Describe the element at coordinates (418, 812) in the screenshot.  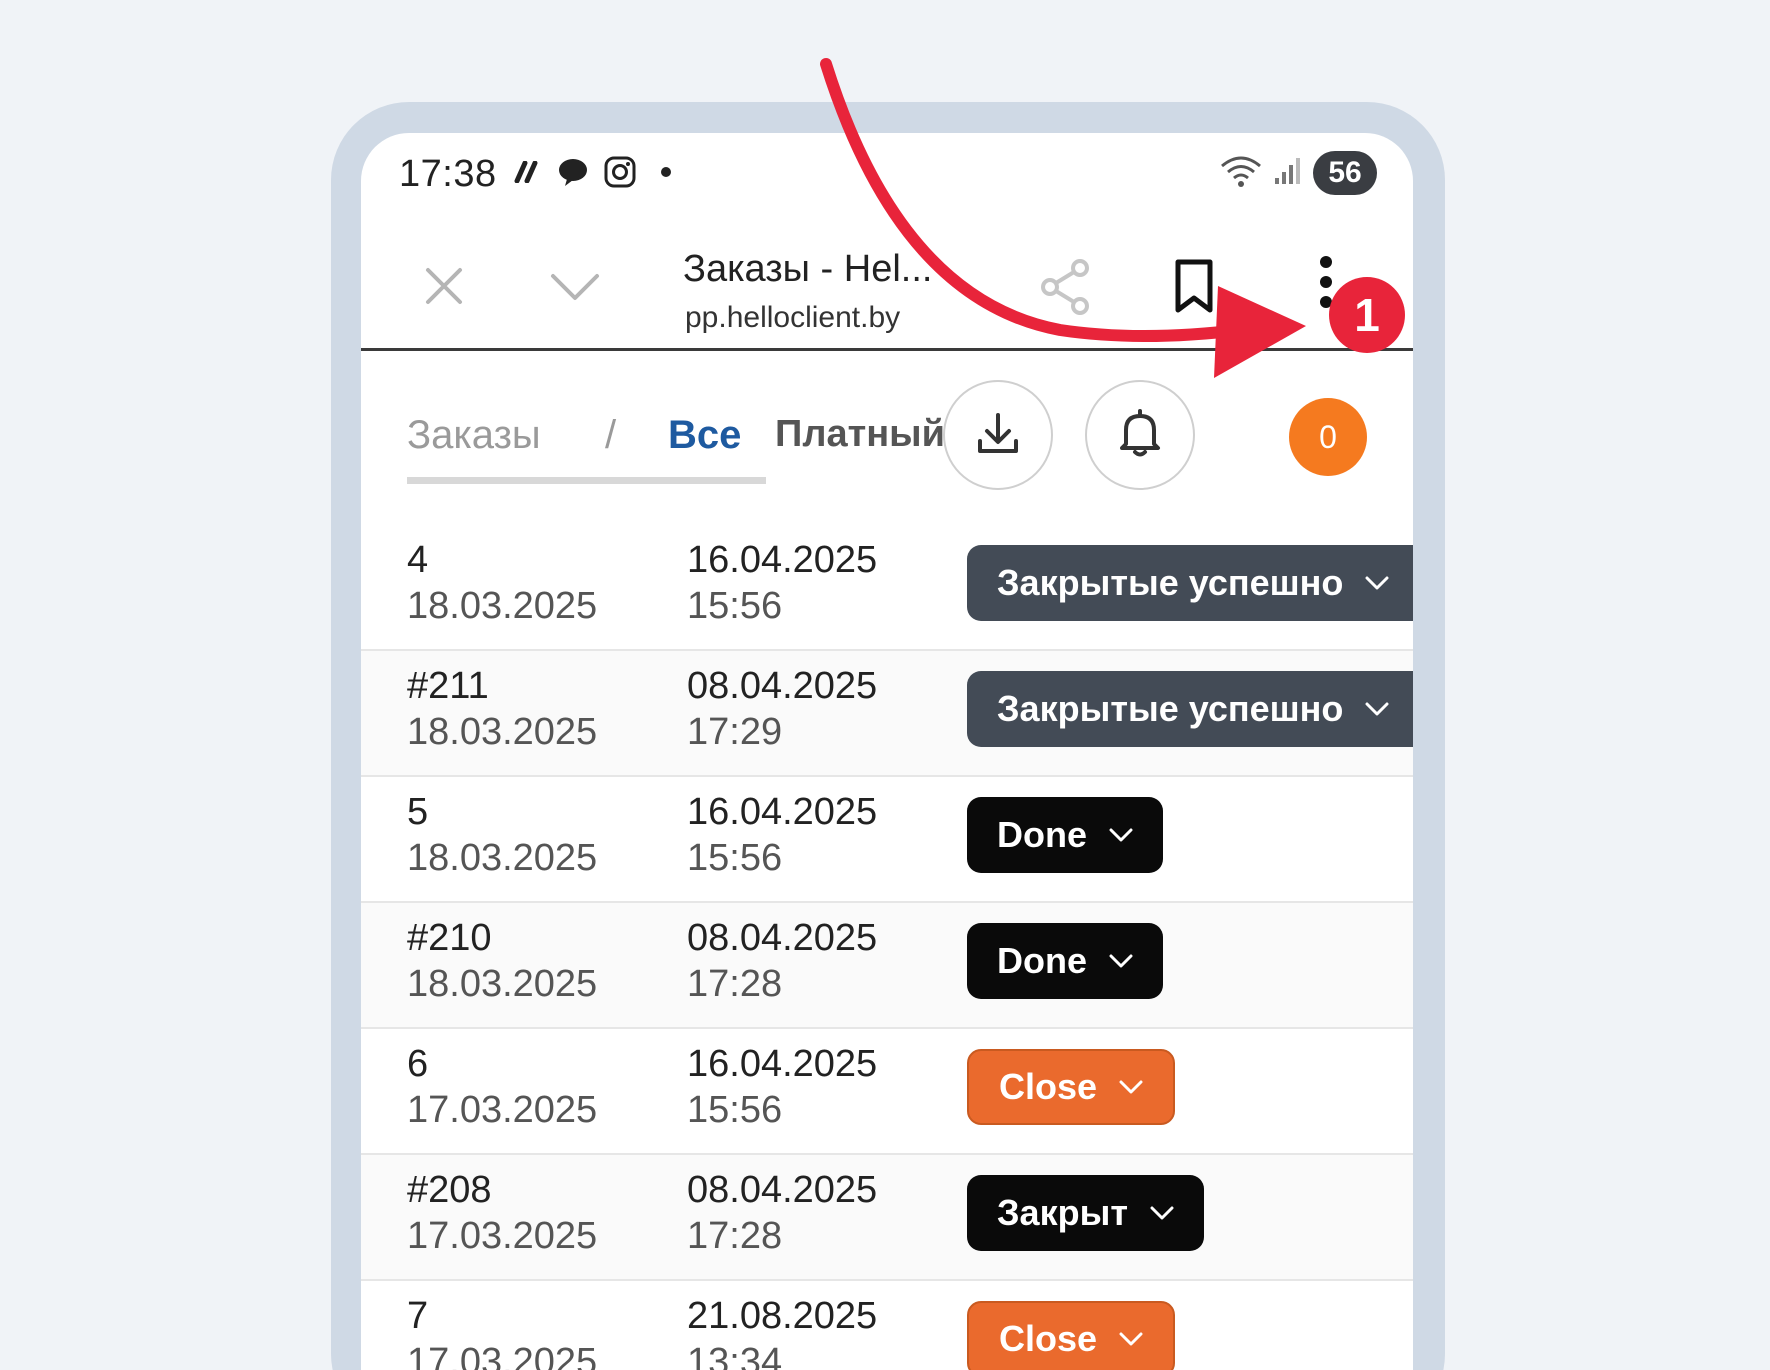
I see `order-number: 5` at that location.